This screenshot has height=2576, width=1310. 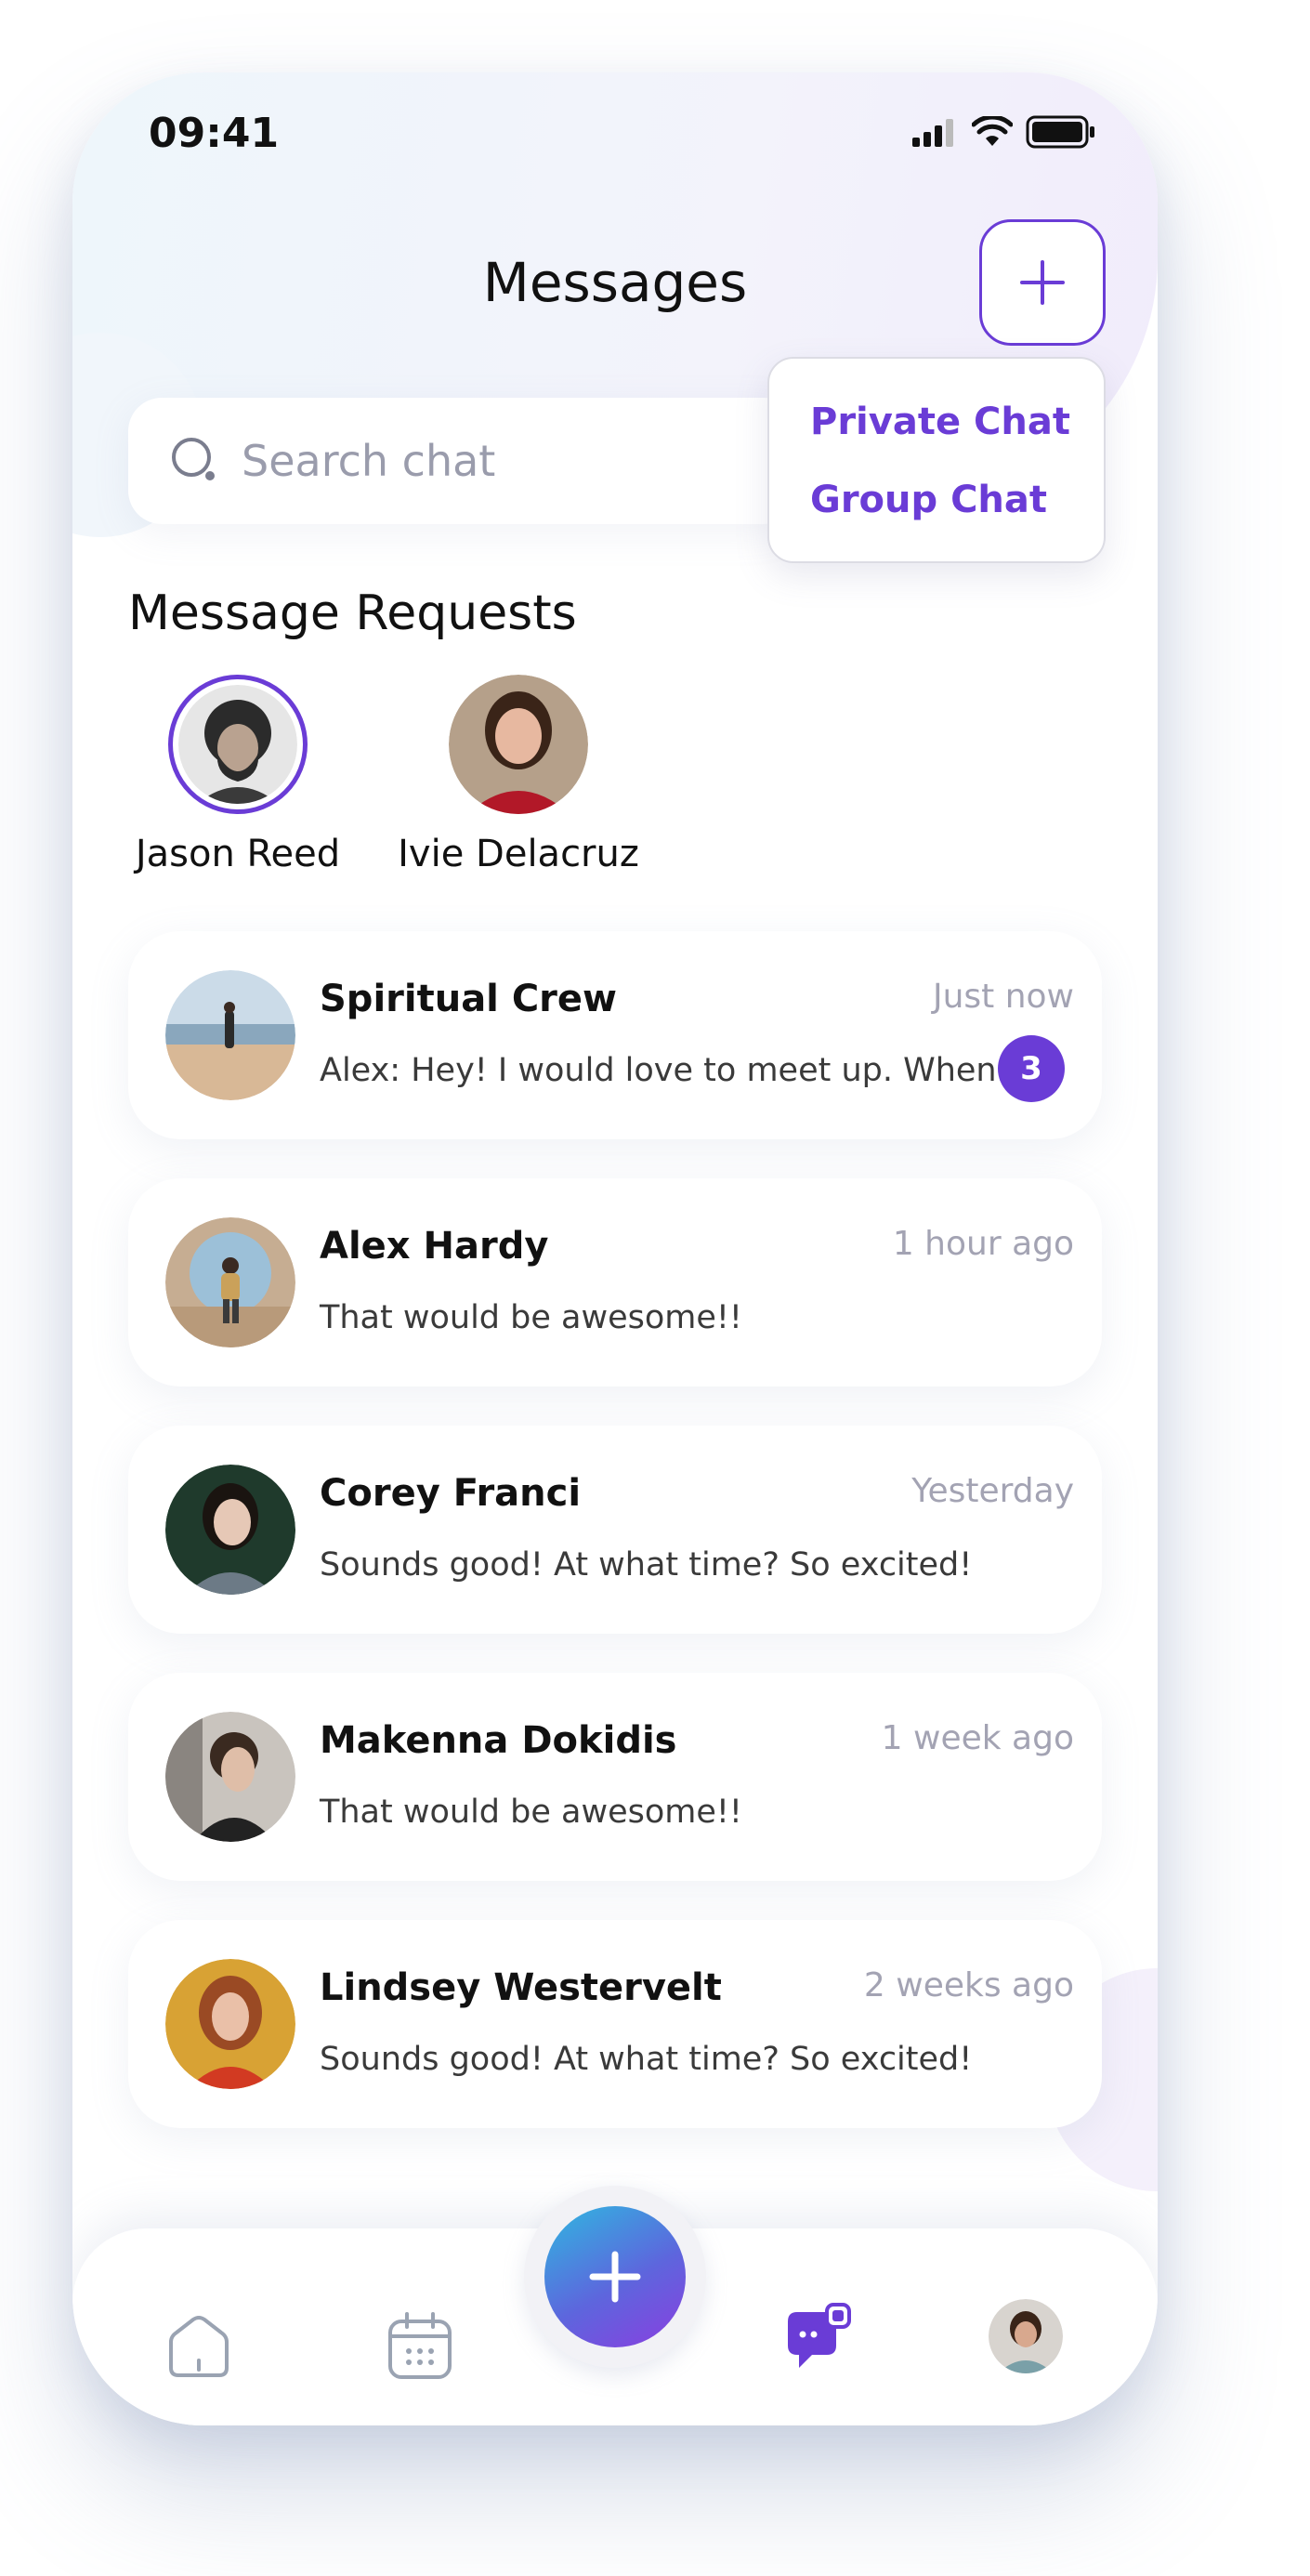 I want to click on search-bar, so click(x=462, y=461).